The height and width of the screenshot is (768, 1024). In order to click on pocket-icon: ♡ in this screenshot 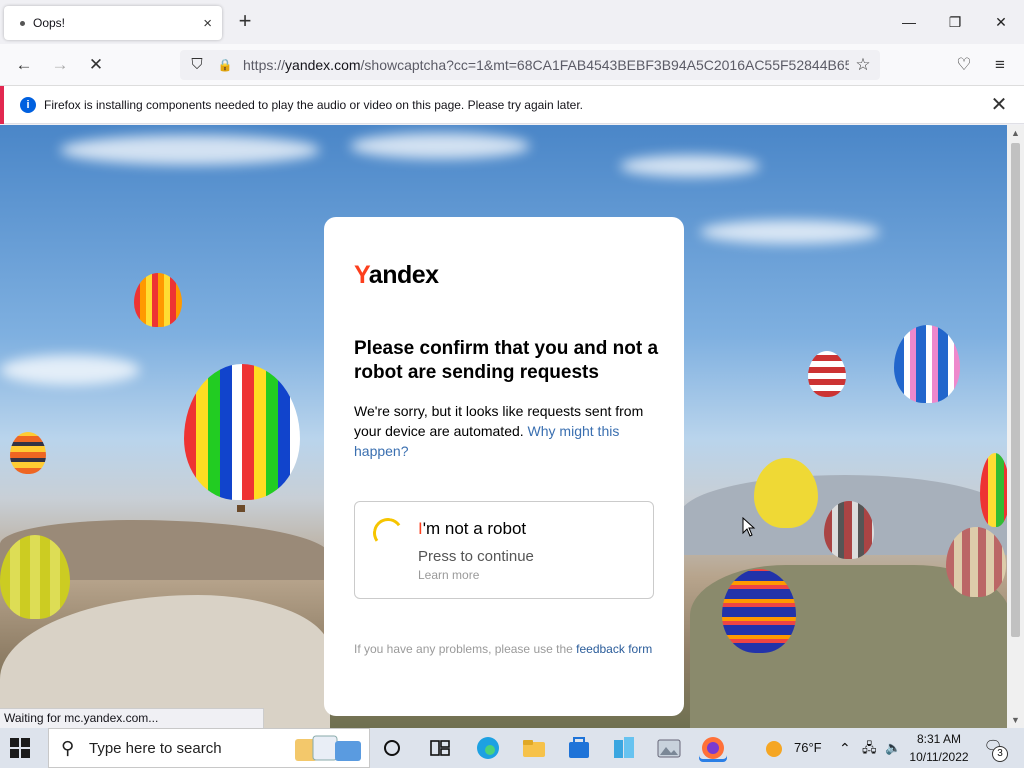, I will do `click(964, 65)`.